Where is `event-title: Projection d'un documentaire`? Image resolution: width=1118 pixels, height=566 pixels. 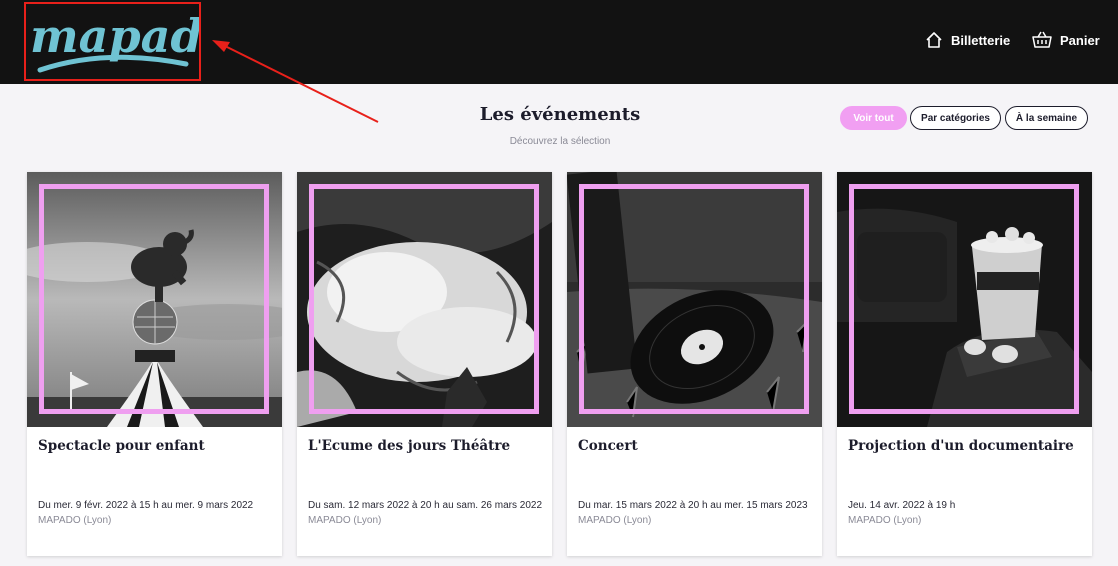
event-title: Projection d'un documentaire is located at coordinates (966, 446).